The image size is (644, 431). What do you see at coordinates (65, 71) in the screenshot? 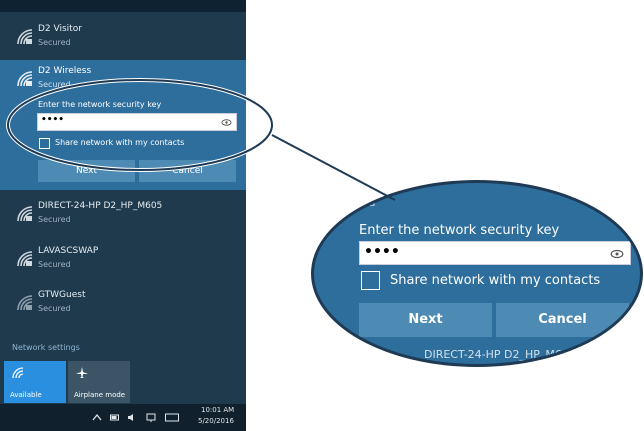
I see `network-name: D2 Wireless` at bounding box center [65, 71].